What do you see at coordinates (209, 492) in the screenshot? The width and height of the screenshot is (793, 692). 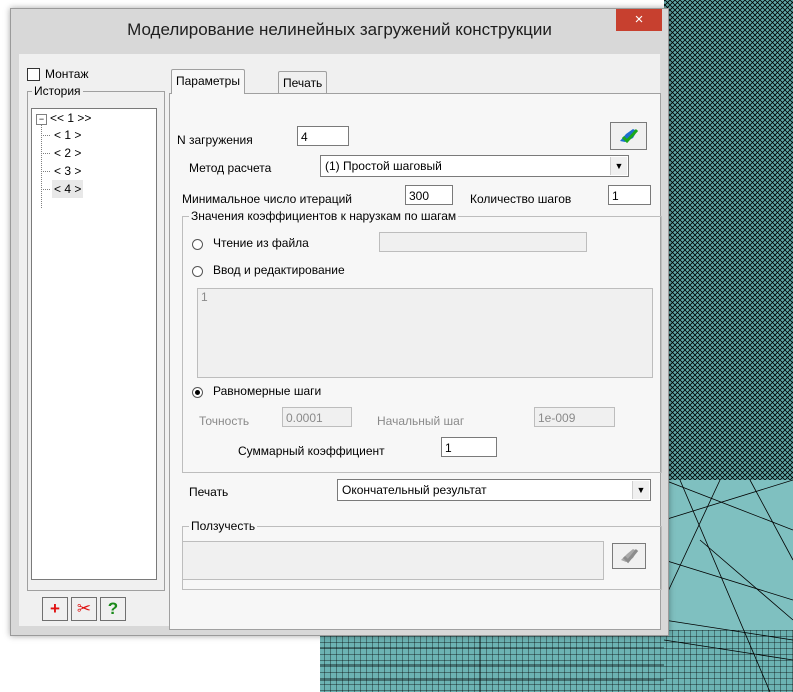 I see `print-label: Печать` at bounding box center [209, 492].